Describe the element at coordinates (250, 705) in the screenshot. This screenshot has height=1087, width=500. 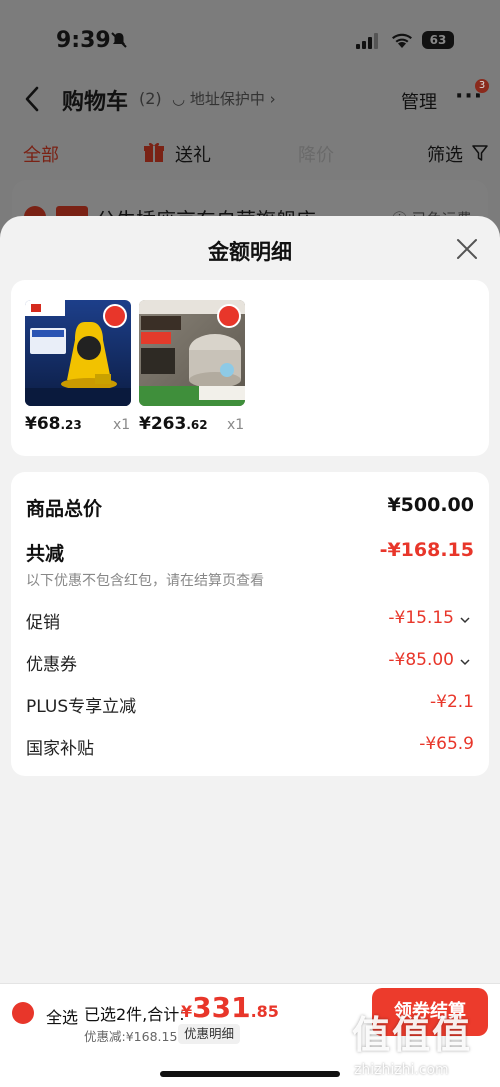
I see `detail-row-plus: PLUS专享立减 -¥2.1` at that location.